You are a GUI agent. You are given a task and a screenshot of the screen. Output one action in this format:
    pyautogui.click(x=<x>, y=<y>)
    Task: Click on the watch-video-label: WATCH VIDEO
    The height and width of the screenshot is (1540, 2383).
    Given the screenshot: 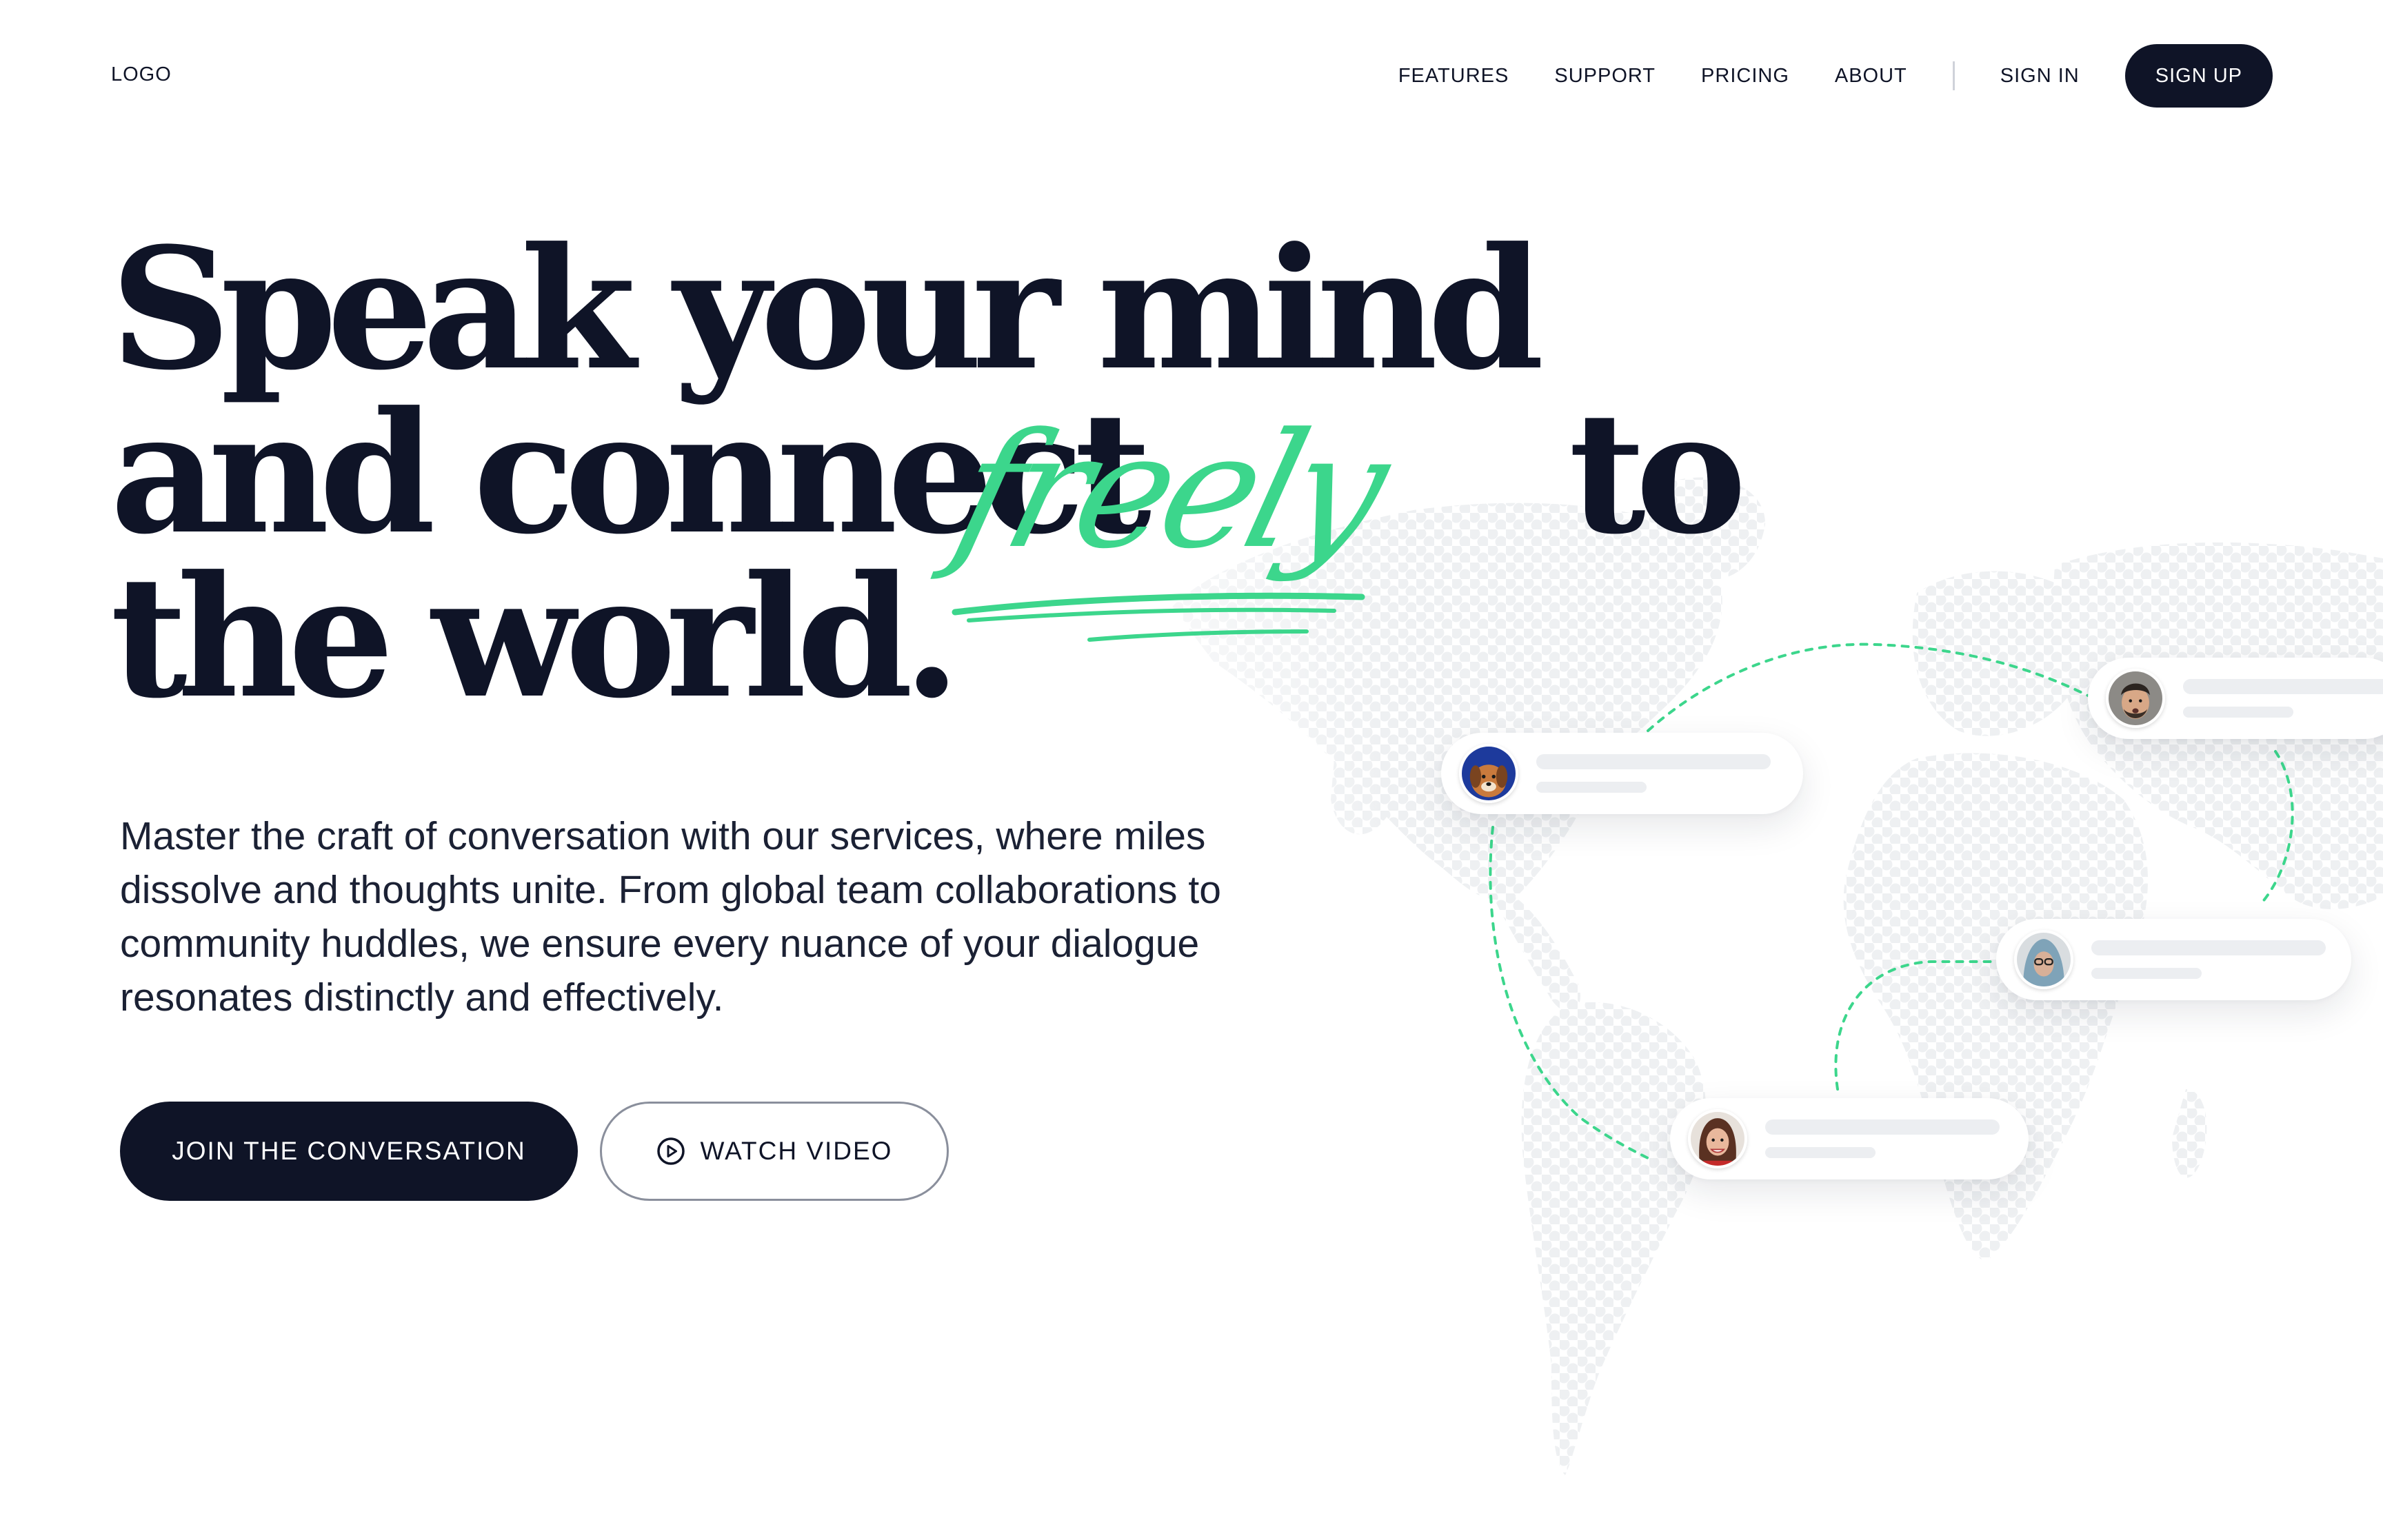 What is the action you would take?
    pyautogui.click(x=796, y=1151)
    